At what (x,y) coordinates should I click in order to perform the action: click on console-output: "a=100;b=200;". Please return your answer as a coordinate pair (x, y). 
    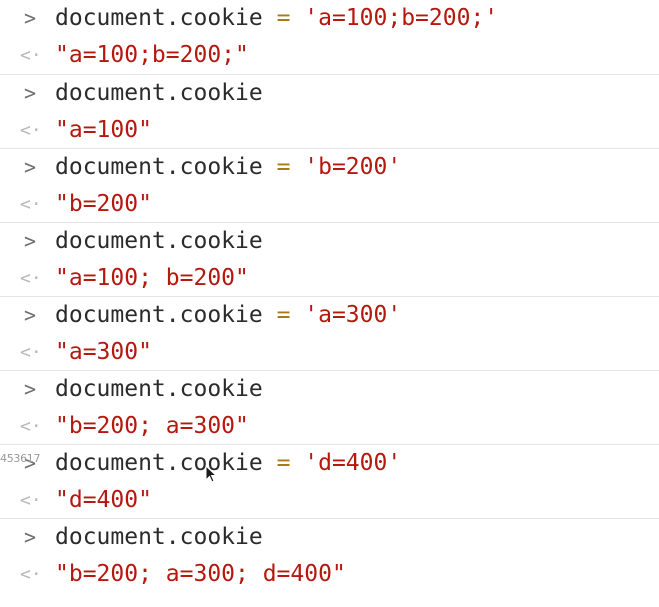
    Looking at the image, I should click on (152, 55).